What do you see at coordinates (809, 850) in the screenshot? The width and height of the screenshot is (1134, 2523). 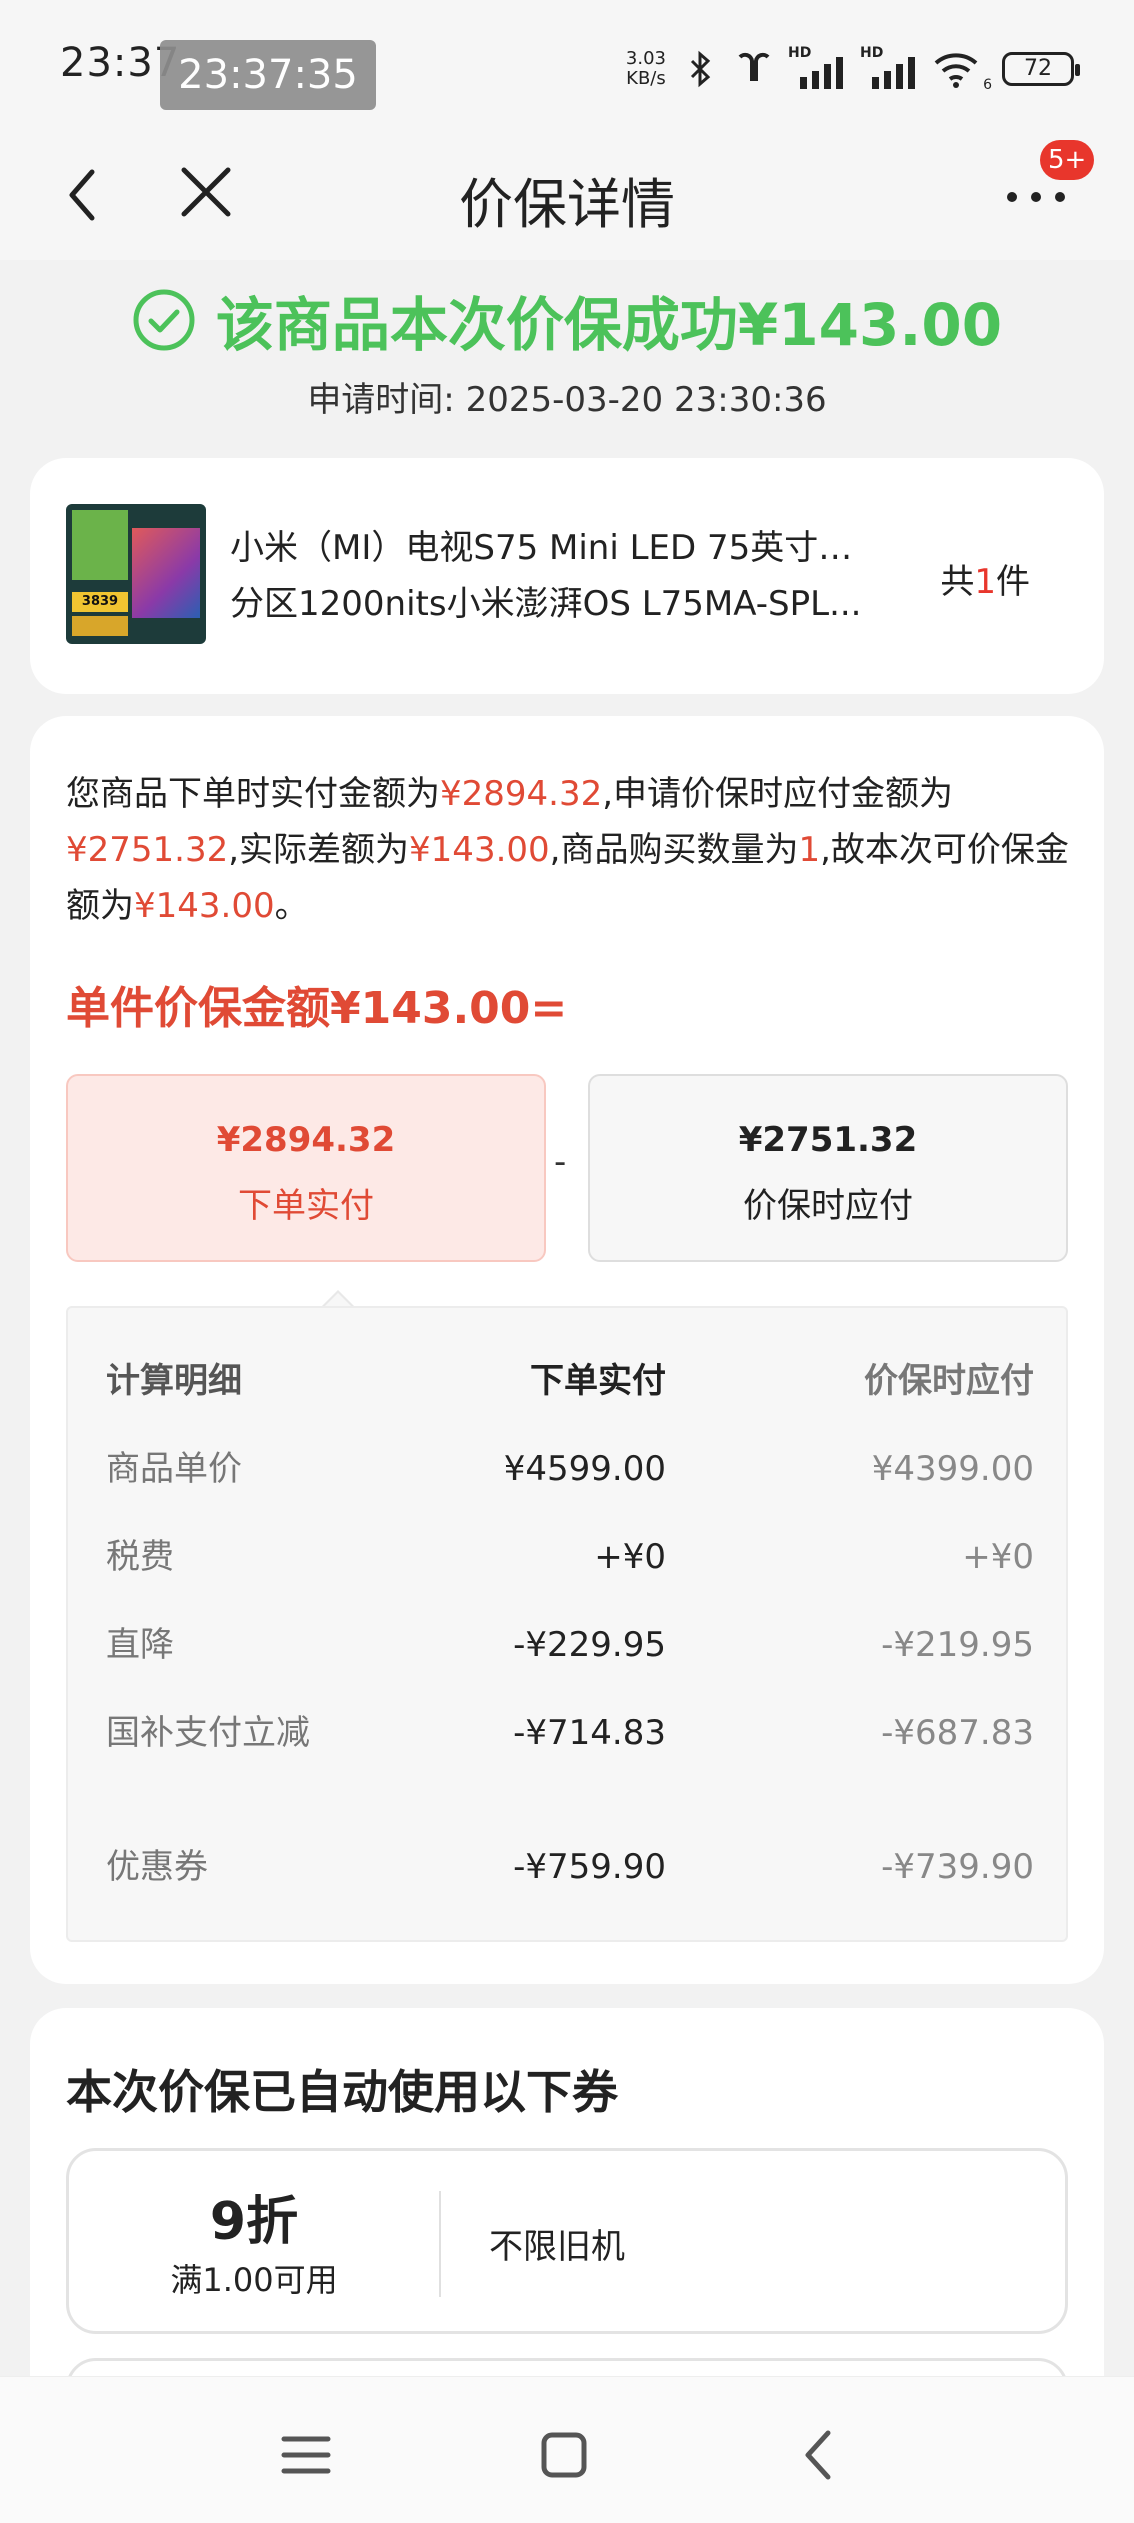 I see `description-part: 1` at bounding box center [809, 850].